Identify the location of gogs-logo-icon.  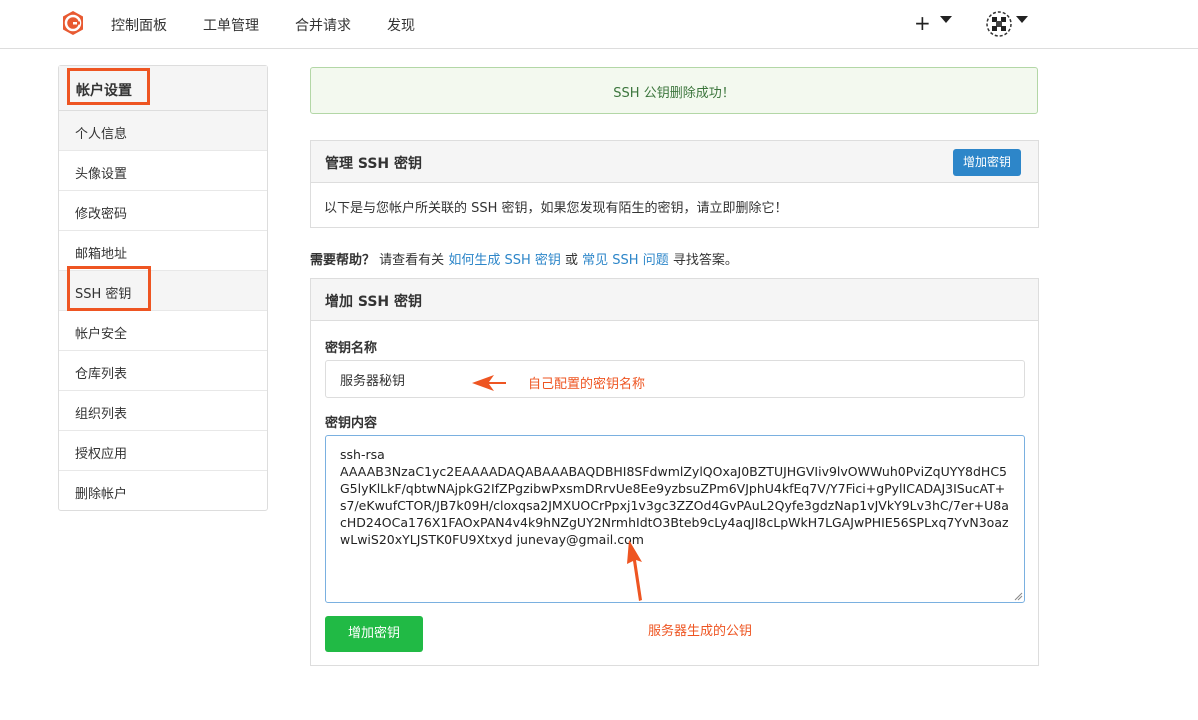
(73, 23).